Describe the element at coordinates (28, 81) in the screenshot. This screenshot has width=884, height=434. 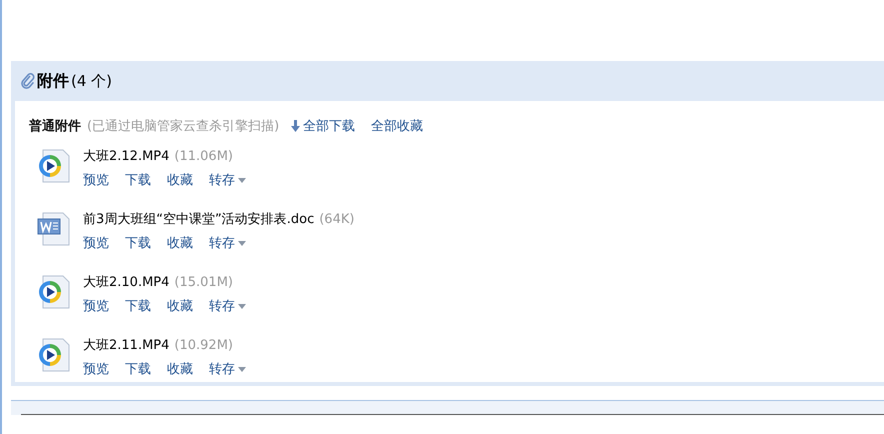
I see `paperclip-icon` at that location.